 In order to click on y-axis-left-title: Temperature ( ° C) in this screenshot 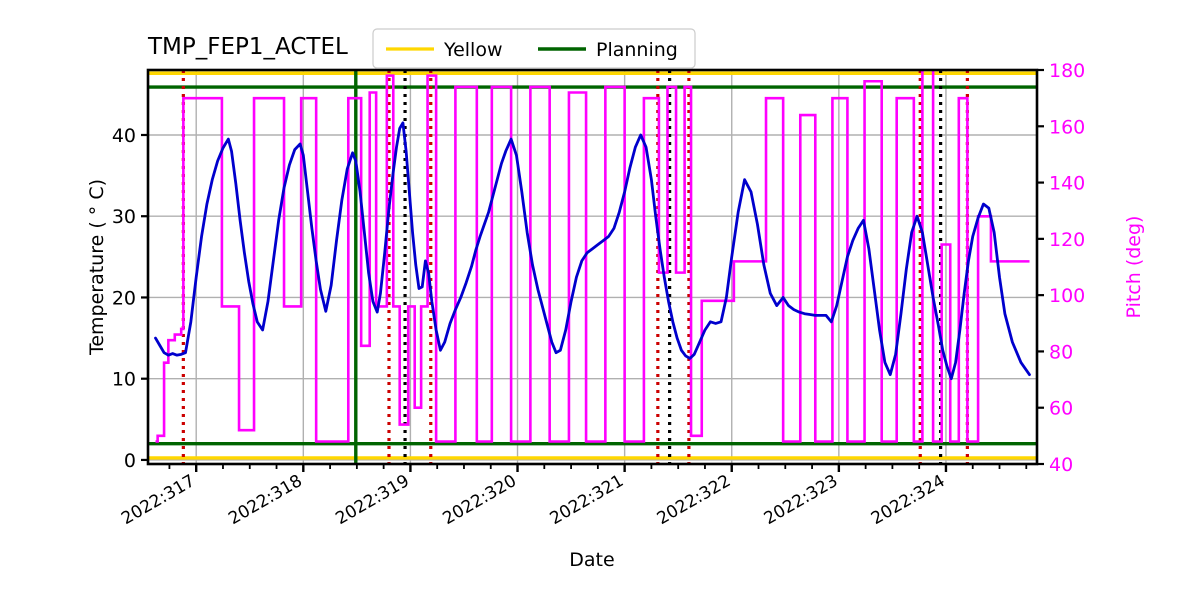, I will do `click(97, 267)`.